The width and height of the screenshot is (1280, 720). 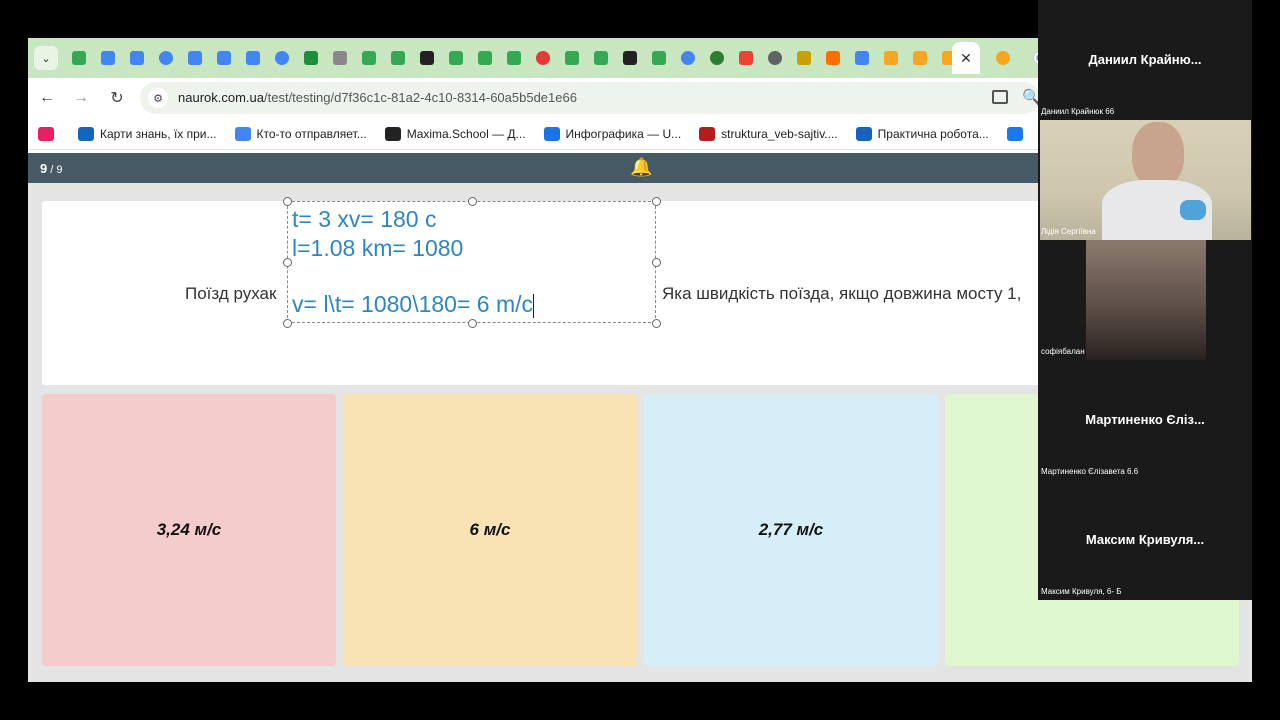 I want to click on question-counter: 9 / 9, so click(x=51, y=168).